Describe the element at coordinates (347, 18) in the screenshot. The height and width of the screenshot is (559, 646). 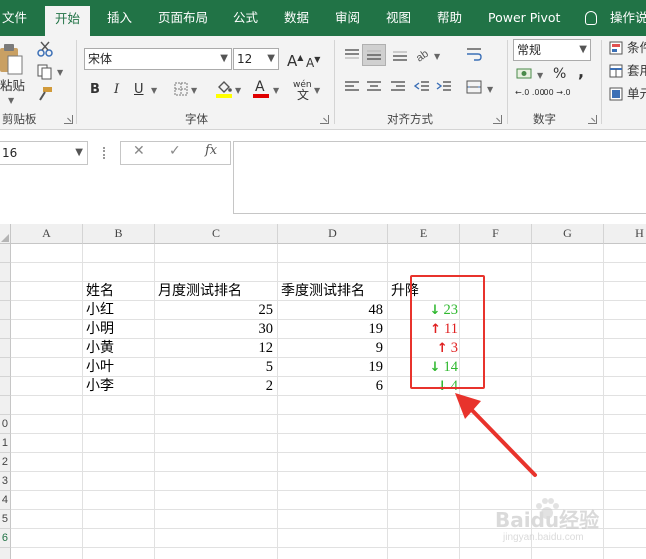
I see `tab-review: 审阅` at that location.